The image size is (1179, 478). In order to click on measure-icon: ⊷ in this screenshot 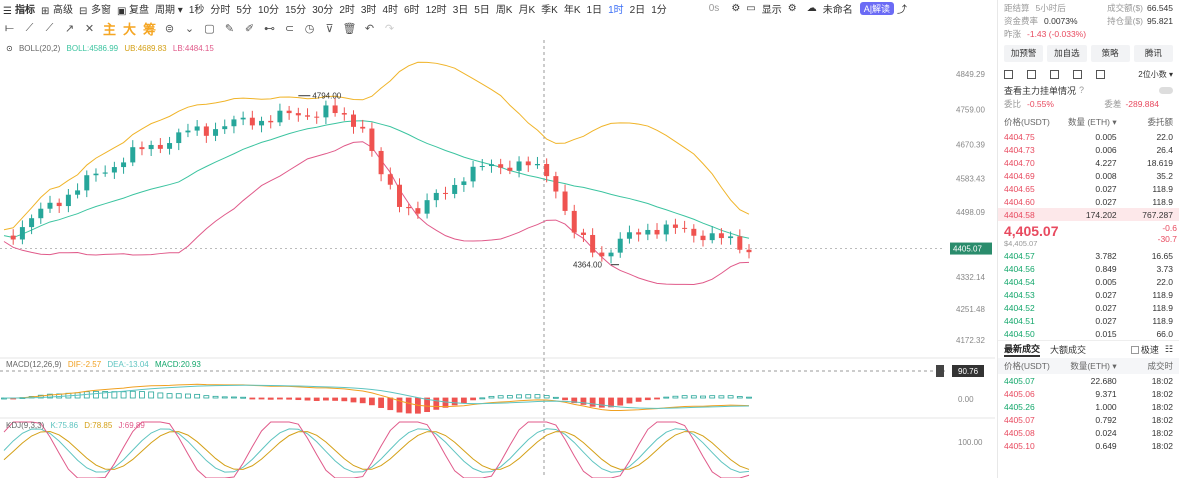, I will do `click(269, 28)`.